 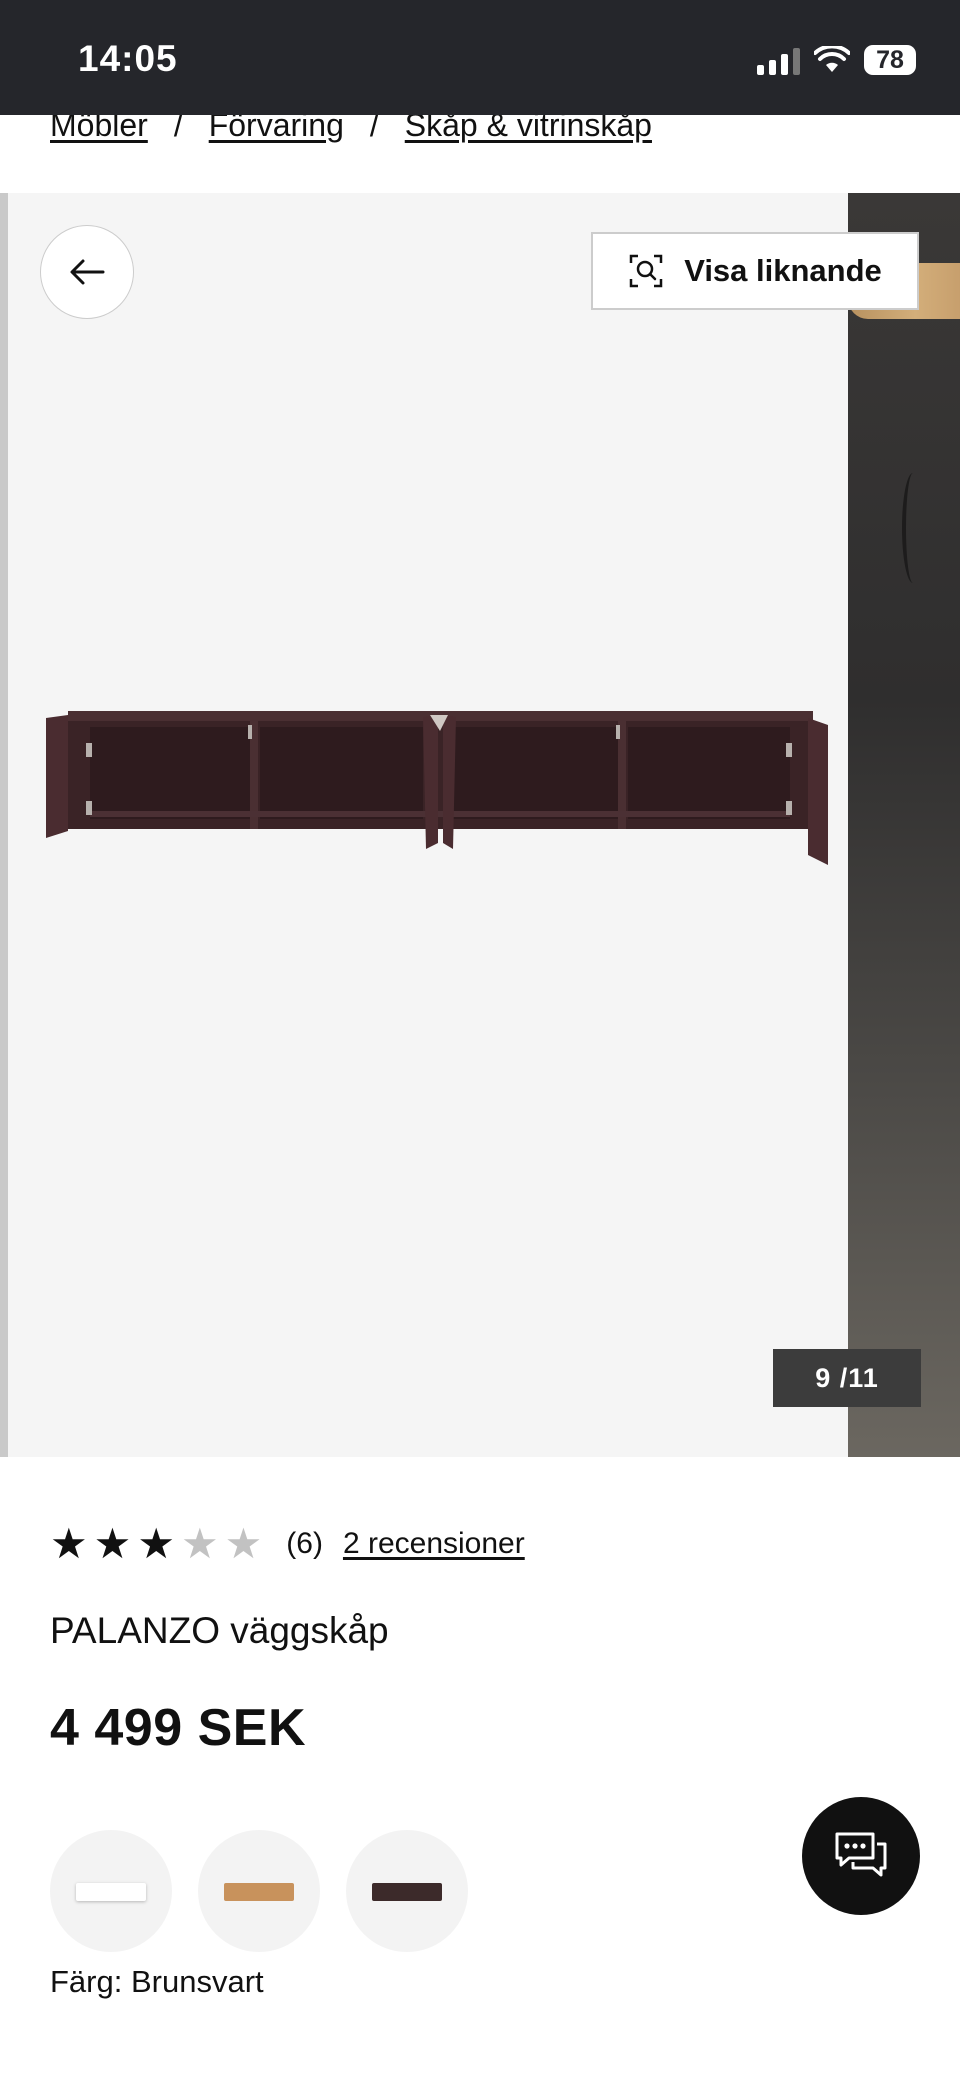 I want to click on chat-icon, so click(x=861, y=1854).